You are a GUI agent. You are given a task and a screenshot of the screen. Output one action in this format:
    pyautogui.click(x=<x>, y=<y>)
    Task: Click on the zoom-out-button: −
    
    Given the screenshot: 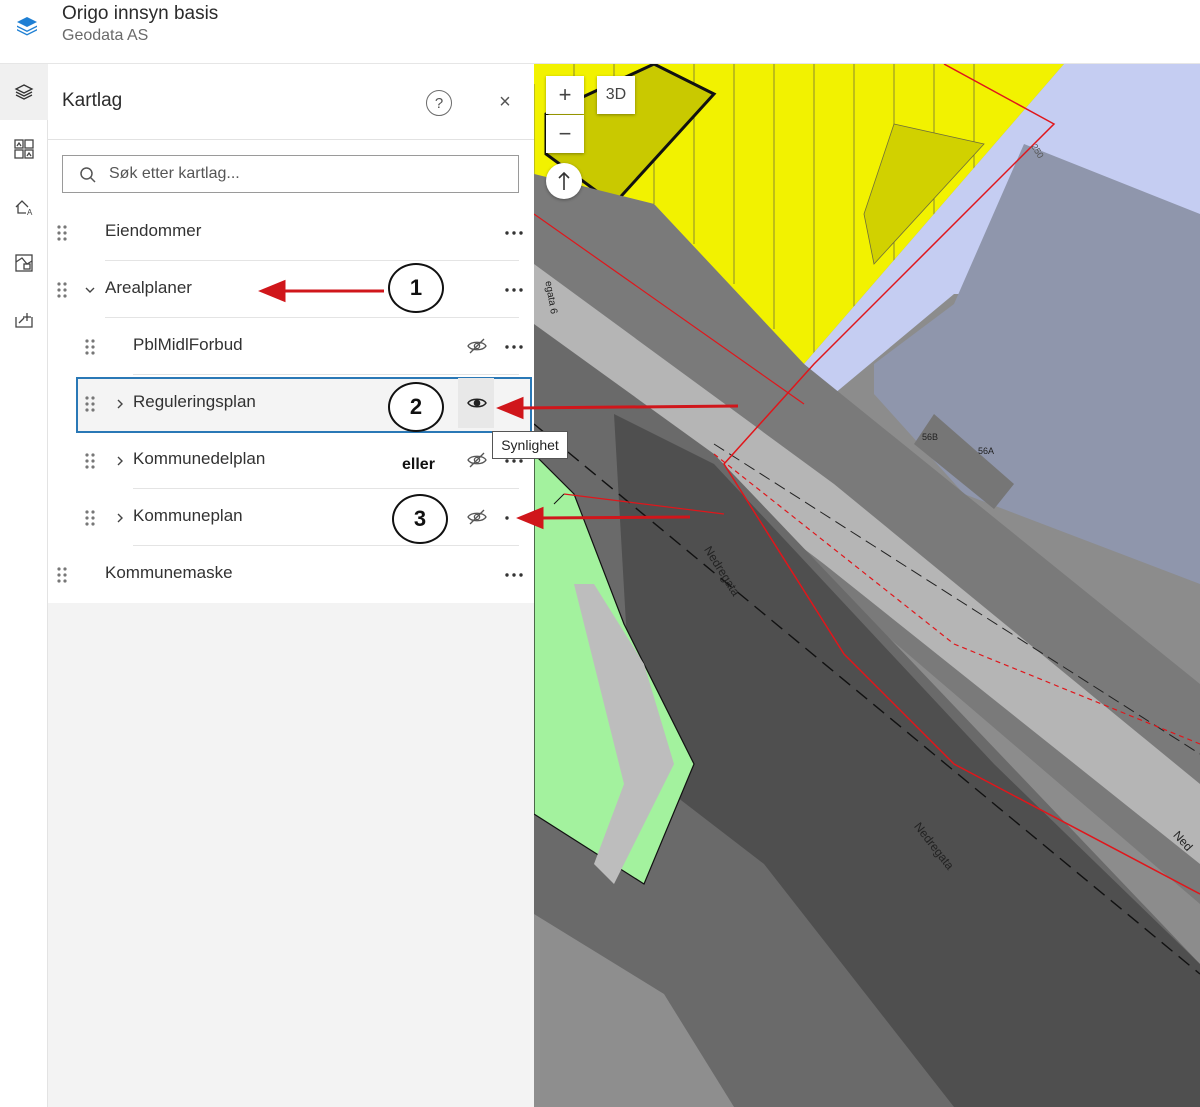 What is the action you would take?
    pyautogui.click(x=565, y=134)
    